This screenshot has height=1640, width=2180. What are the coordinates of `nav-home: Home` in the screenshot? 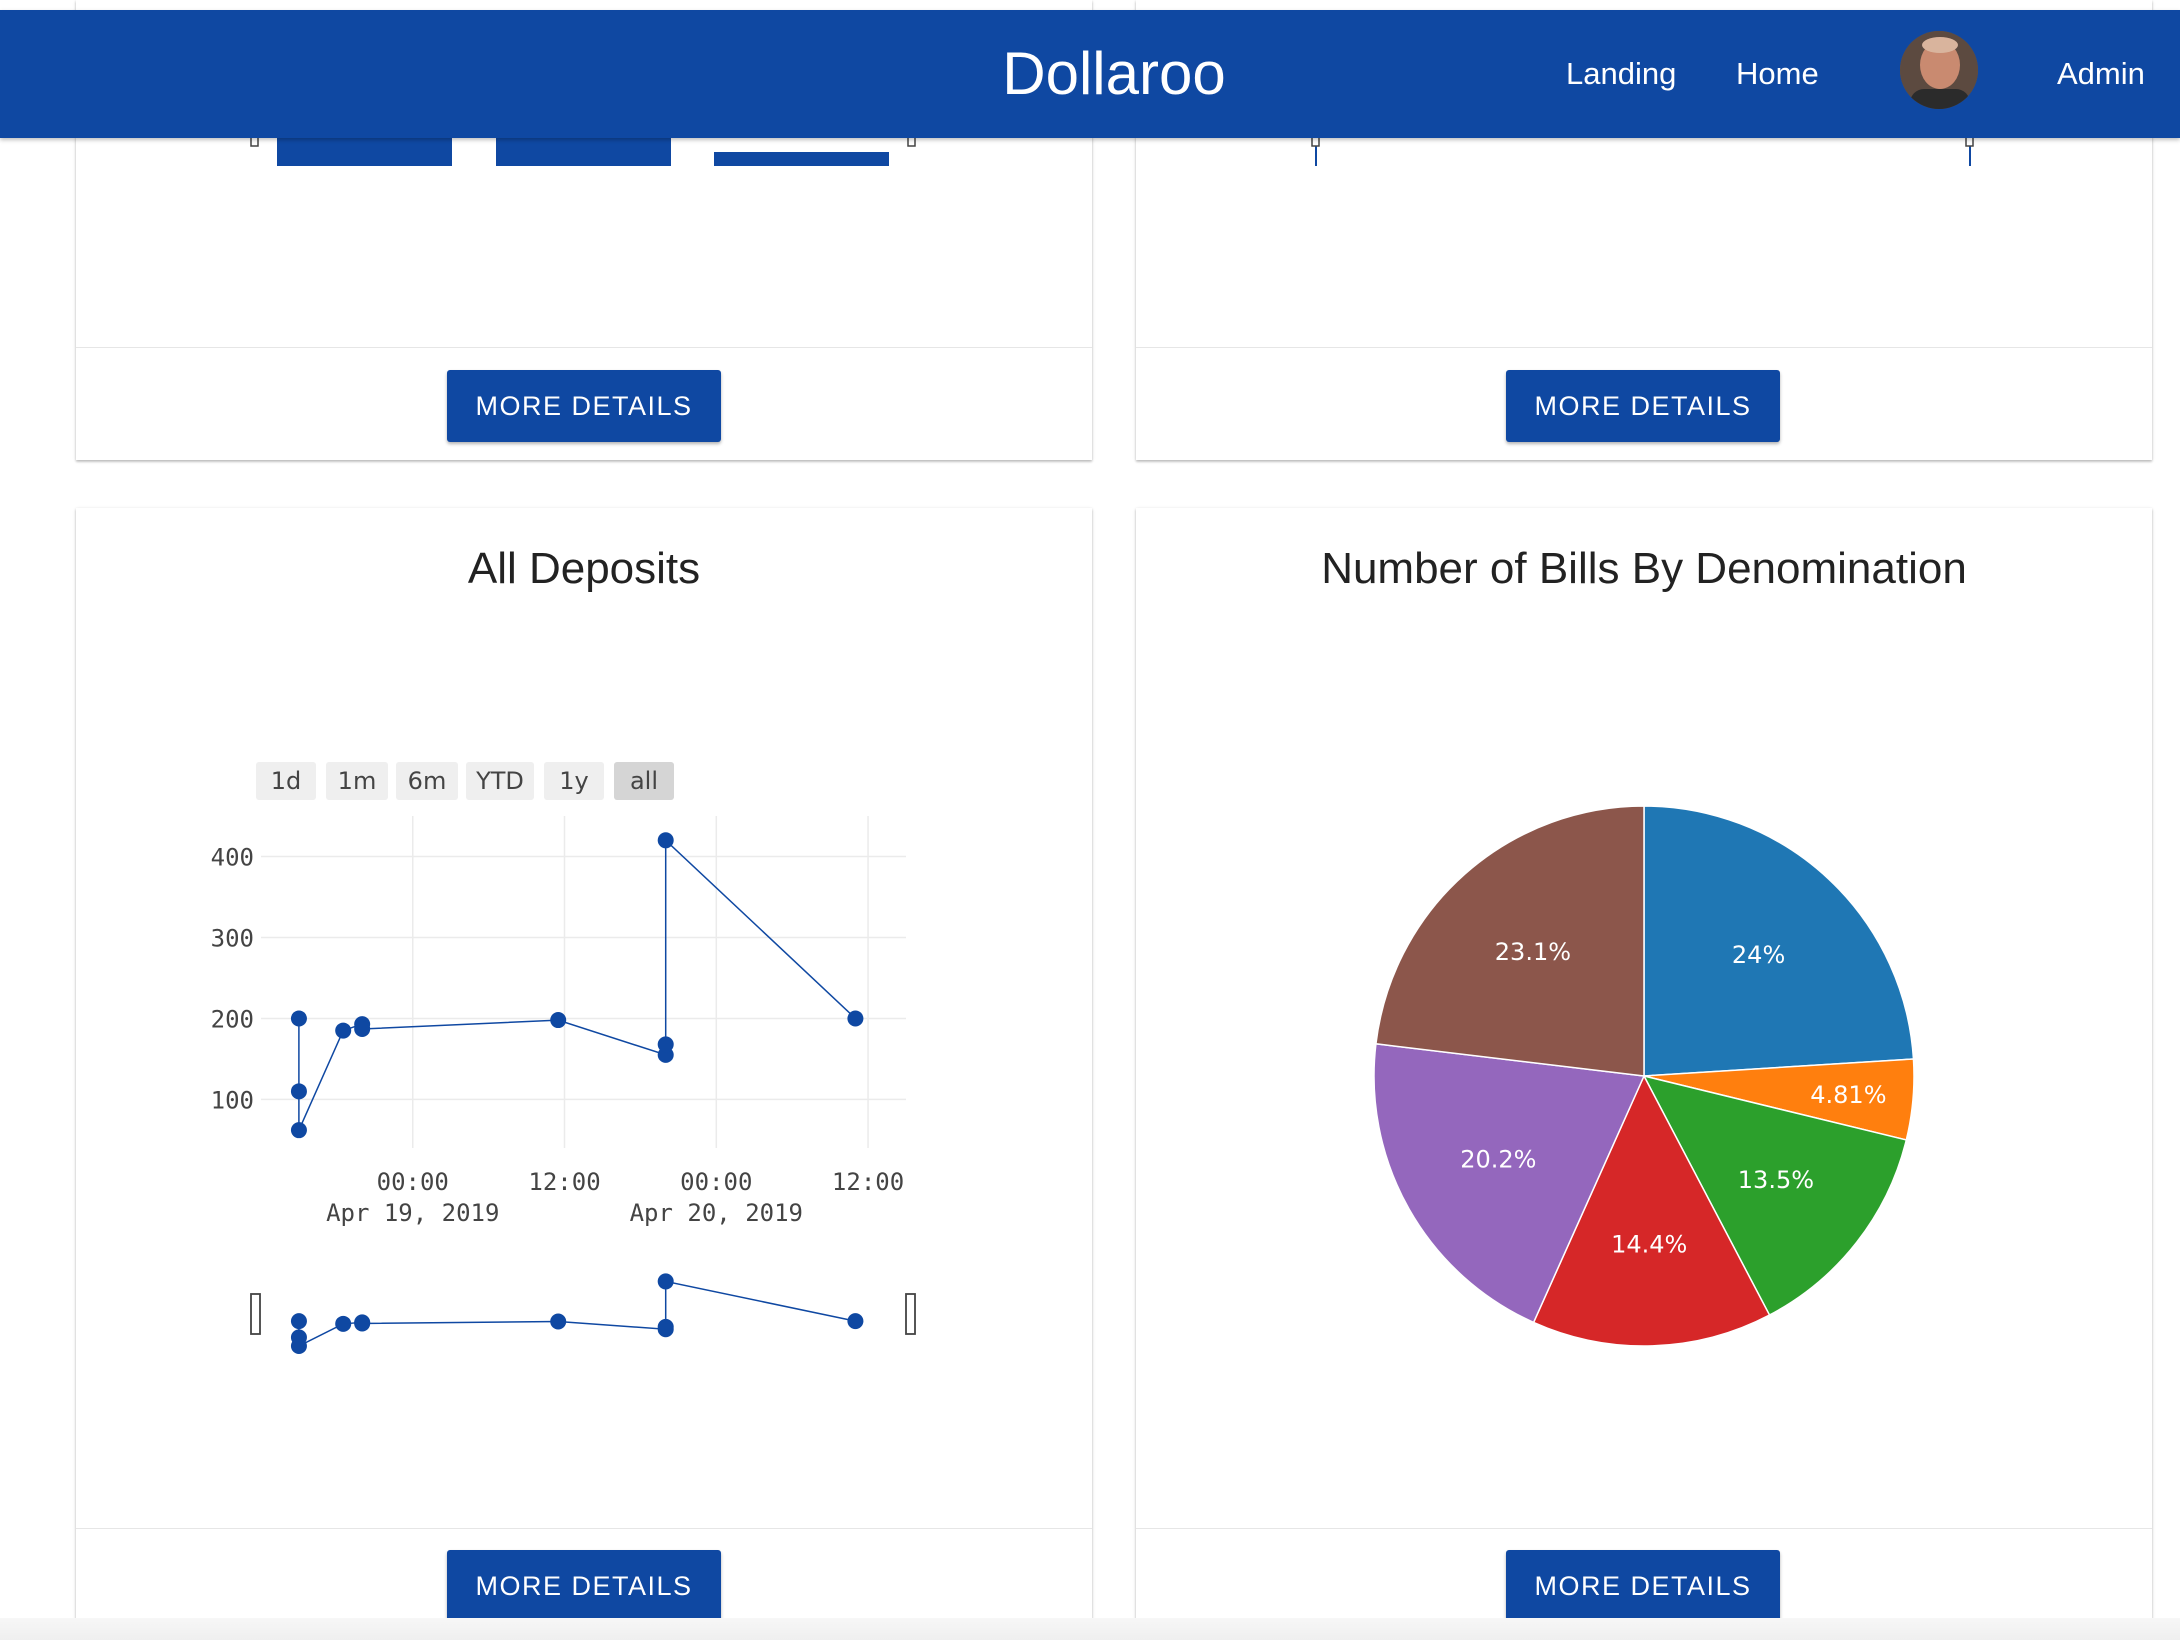 It's located at (1777, 74).